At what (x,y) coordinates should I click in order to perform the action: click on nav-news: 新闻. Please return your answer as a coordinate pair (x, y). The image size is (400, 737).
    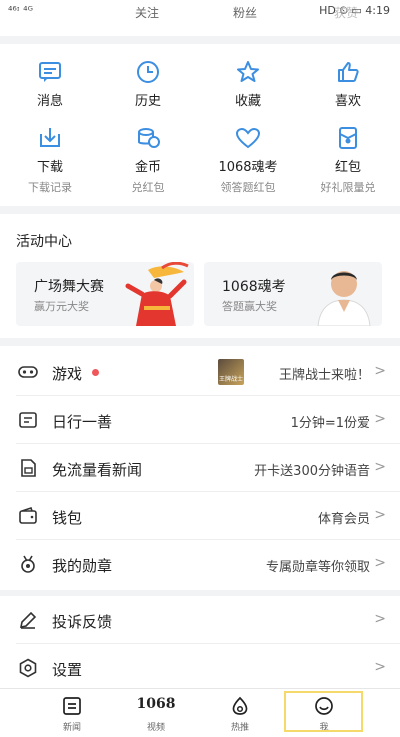
    Looking at the image, I should click on (72, 713).